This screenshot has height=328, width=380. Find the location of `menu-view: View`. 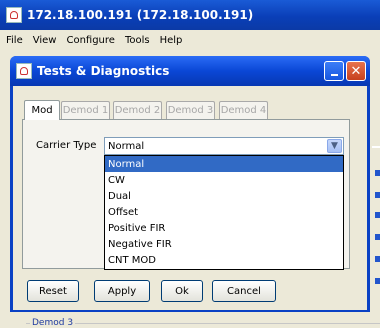

menu-view: View is located at coordinates (45, 40).